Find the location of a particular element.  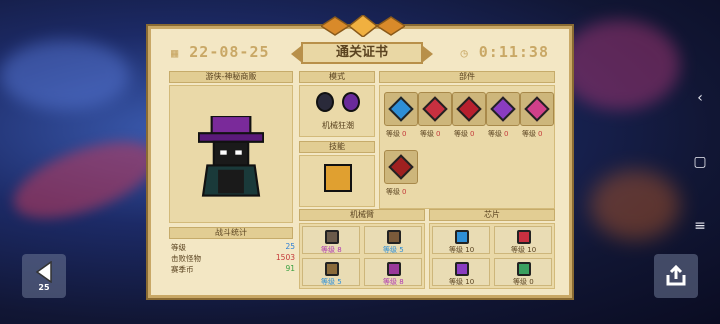

stat-row: 赛季币 91 is located at coordinates (233, 269).